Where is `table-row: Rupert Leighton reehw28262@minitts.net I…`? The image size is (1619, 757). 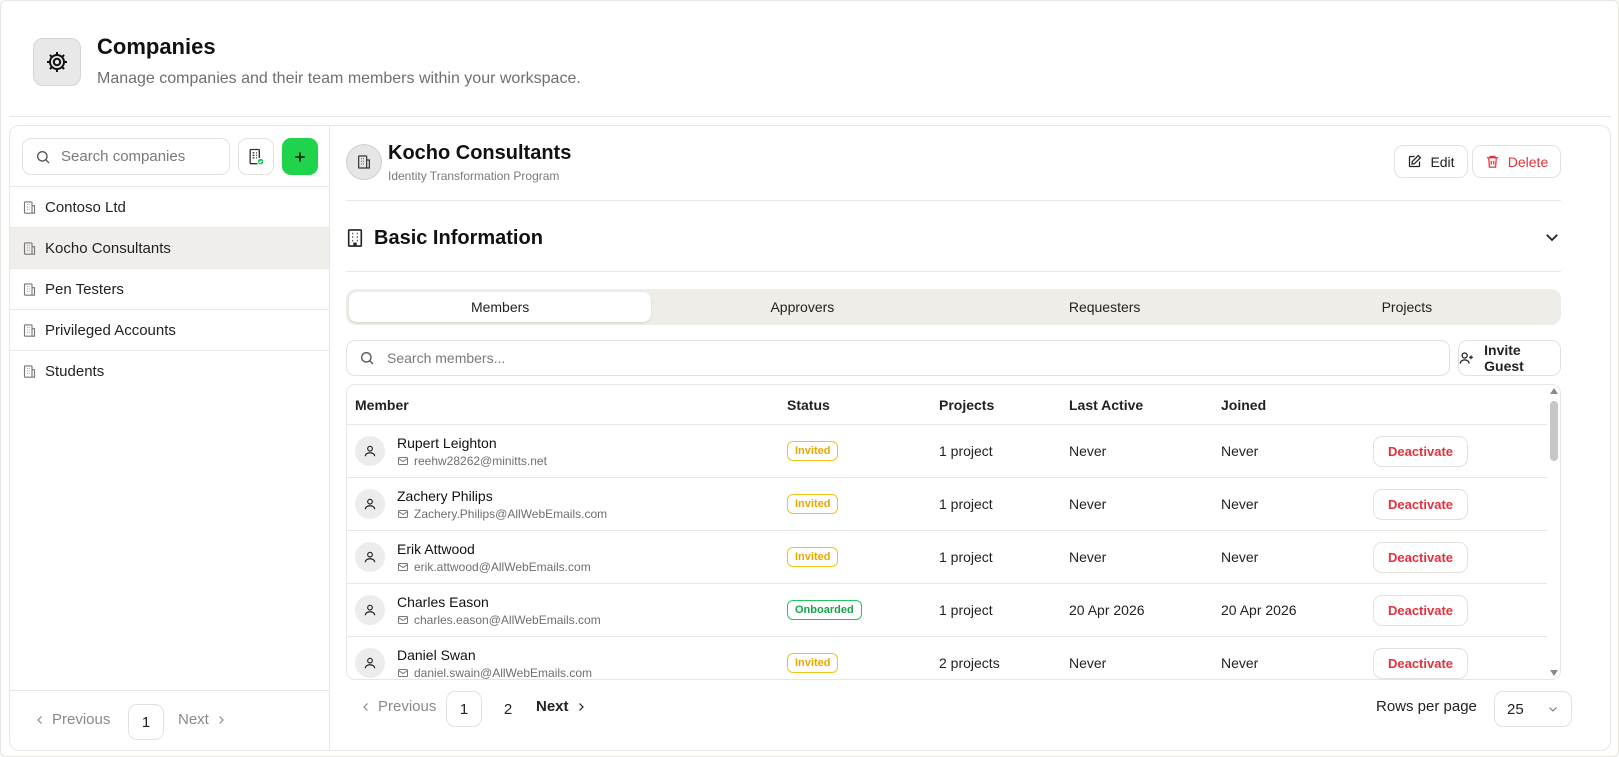
table-row: Rupert Leighton reehw28262@minitts.net I… is located at coordinates (947, 451).